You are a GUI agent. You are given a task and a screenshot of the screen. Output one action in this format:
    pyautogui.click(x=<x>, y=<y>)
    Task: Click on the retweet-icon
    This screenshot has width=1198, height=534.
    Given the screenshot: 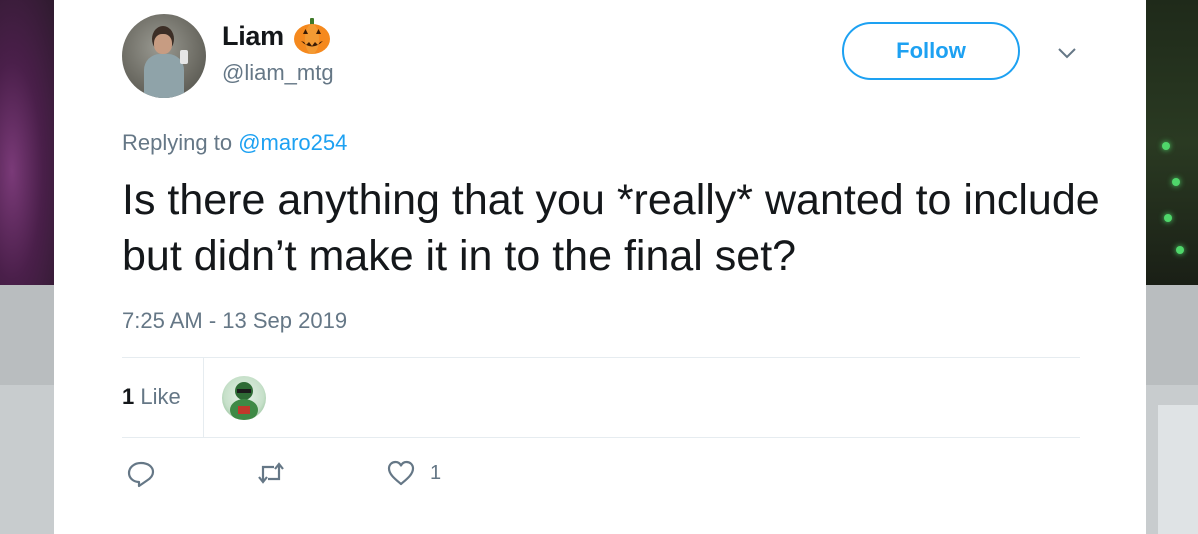 What is the action you would take?
    pyautogui.click(x=271, y=473)
    